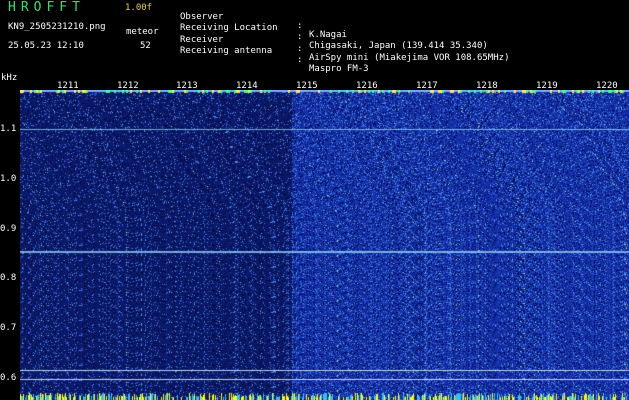 Image resolution: width=629 pixels, height=400 pixels. What do you see at coordinates (139, 8) in the screenshot?
I see `app-version: 1.00f` at bounding box center [139, 8].